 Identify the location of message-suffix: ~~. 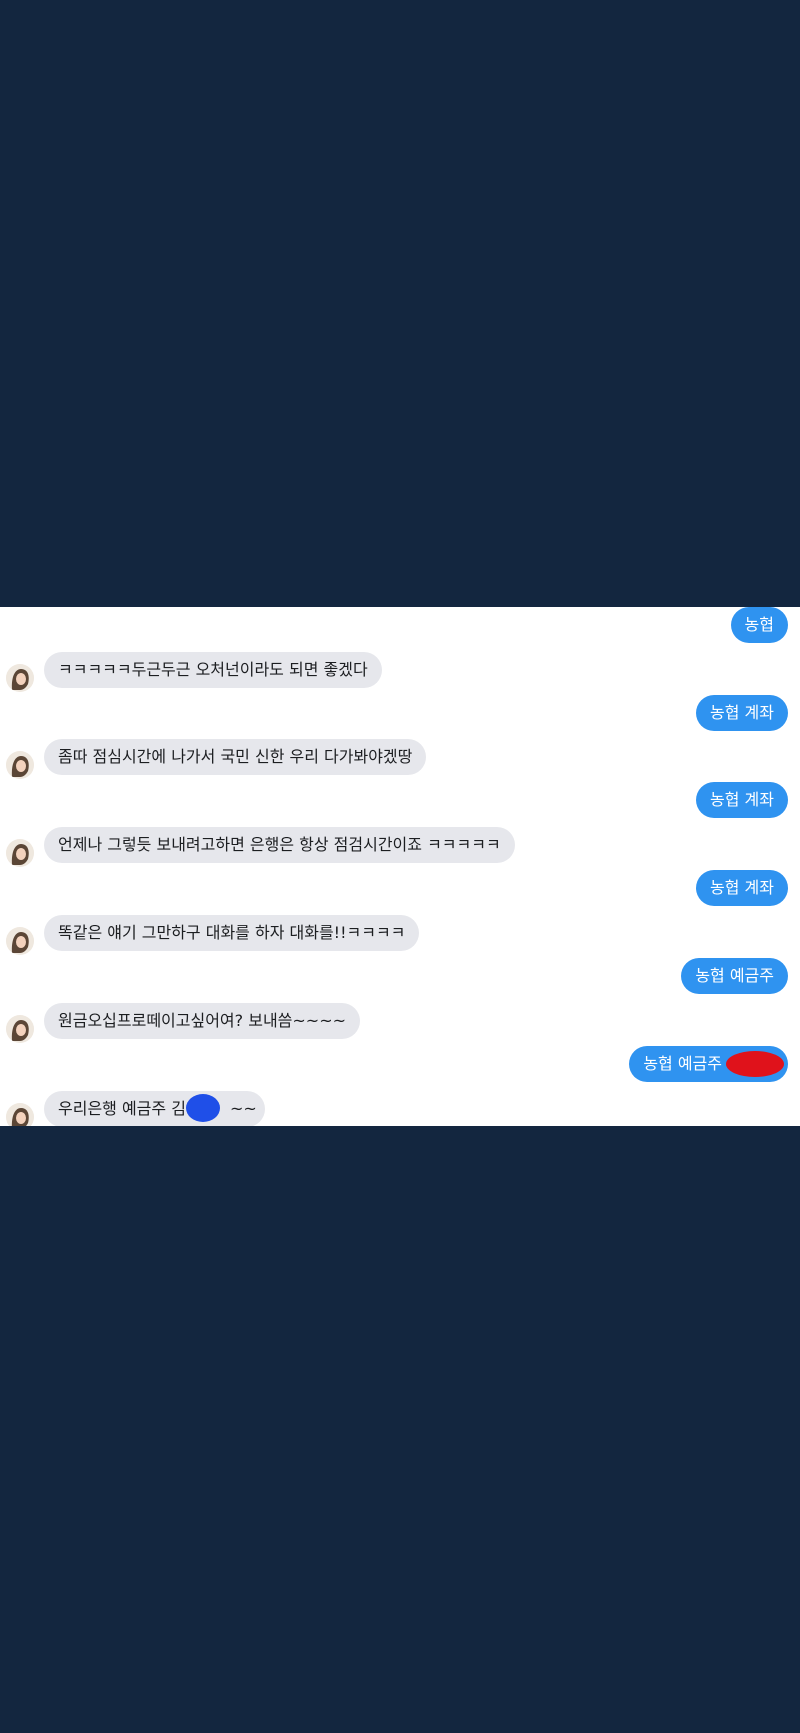
(243, 1108).